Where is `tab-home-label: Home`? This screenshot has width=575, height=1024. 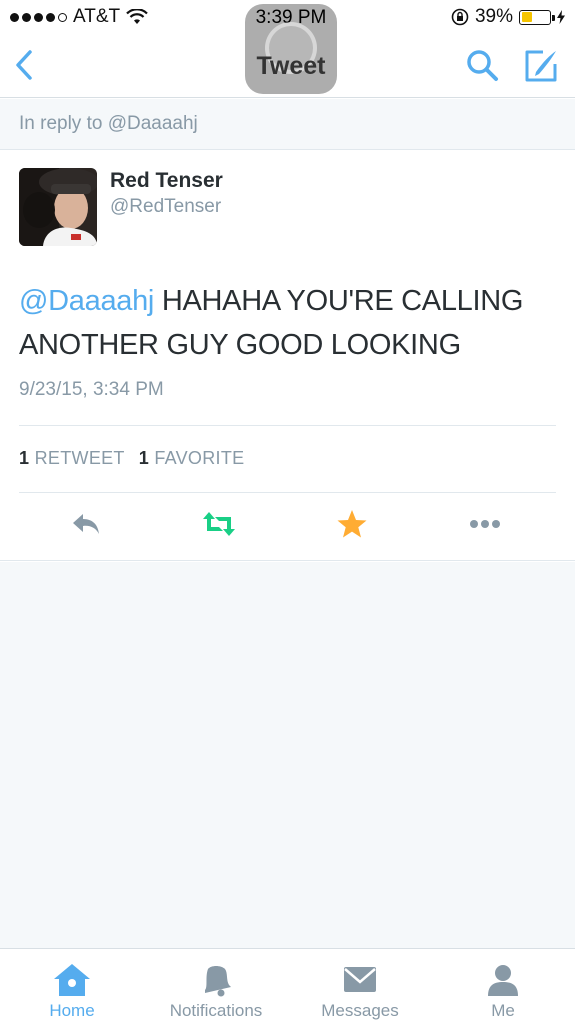 tab-home-label: Home is located at coordinates (72, 1010).